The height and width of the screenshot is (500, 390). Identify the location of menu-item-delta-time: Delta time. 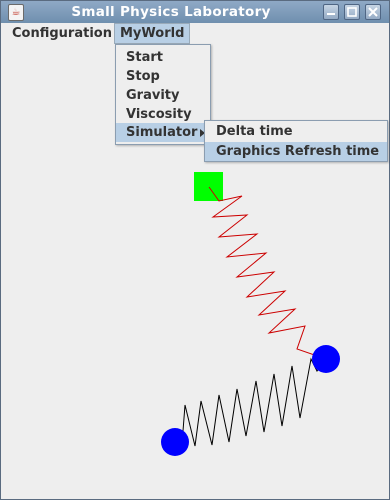
(296, 131).